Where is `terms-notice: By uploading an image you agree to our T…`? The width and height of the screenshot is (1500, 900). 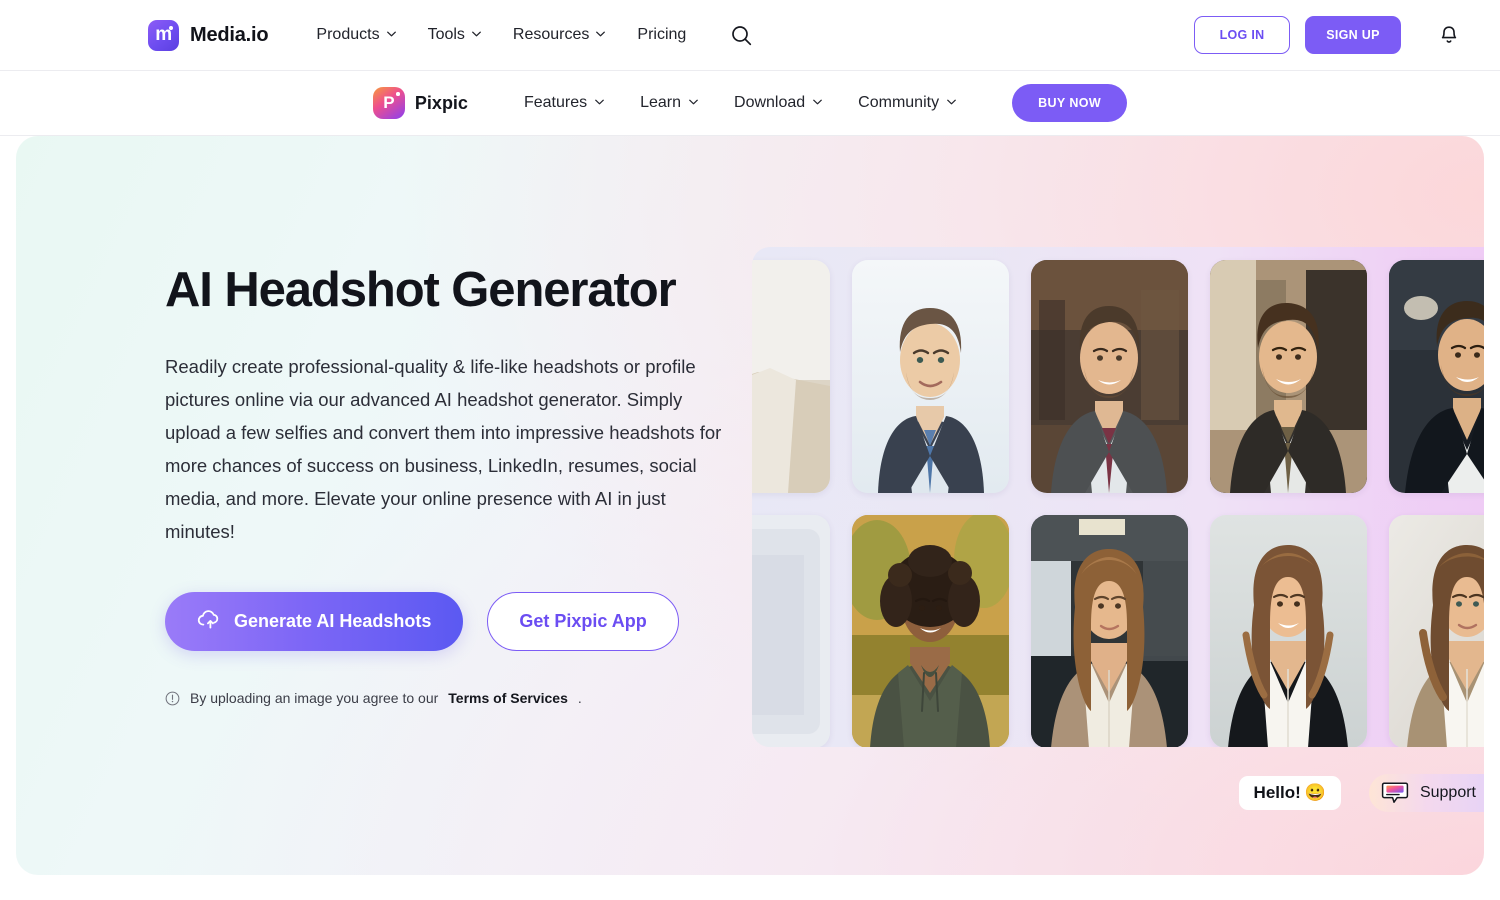 terms-notice: By uploading an image you agree to our T… is located at coordinates (465, 698).